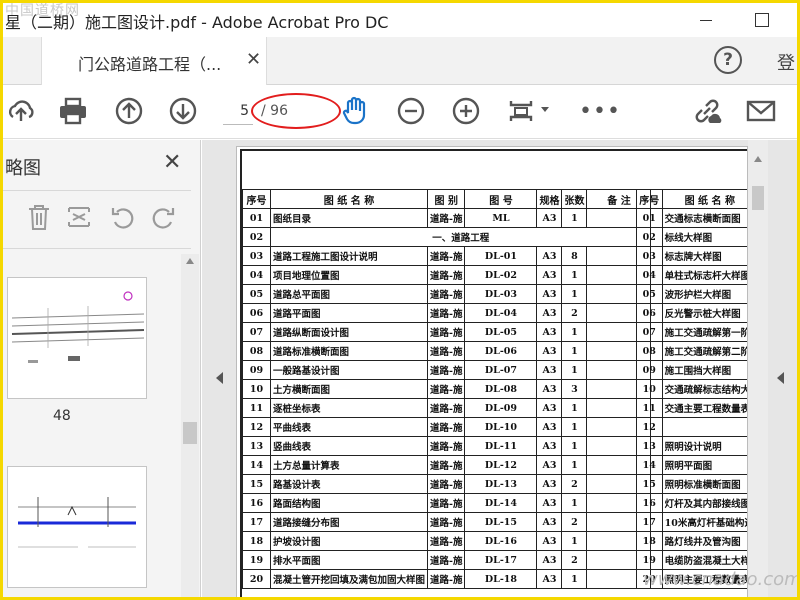  Describe the element at coordinates (79, 217) in the screenshot. I see `extract-icon` at that location.